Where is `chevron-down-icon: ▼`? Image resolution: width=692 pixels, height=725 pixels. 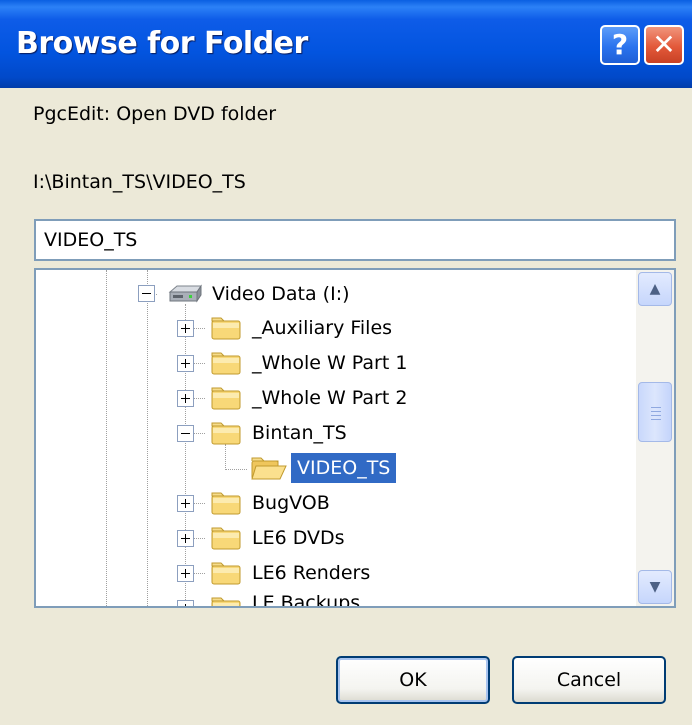 chevron-down-icon: ▼ is located at coordinates (655, 587).